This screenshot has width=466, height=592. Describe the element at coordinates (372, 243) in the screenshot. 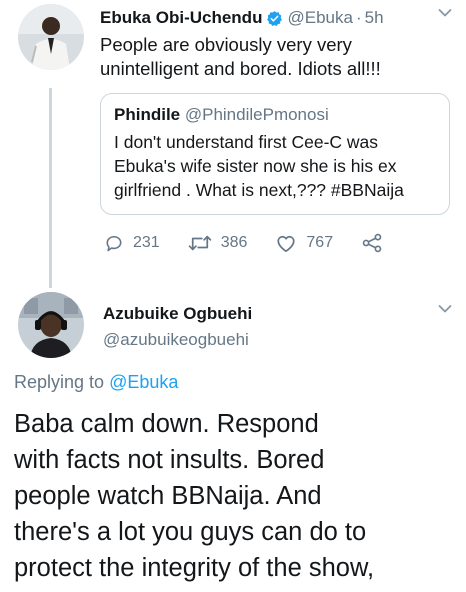

I see `share-icon` at that location.